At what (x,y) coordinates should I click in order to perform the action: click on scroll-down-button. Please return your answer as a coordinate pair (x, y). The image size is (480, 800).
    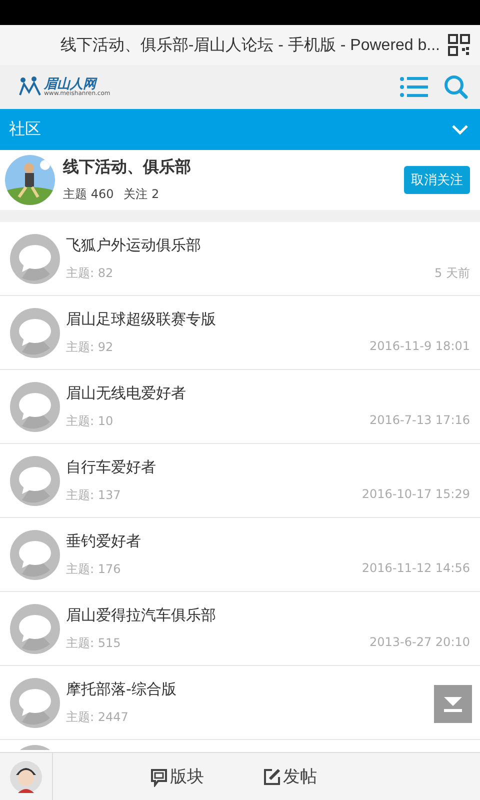
    Looking at the image, I should click on (453, 704).